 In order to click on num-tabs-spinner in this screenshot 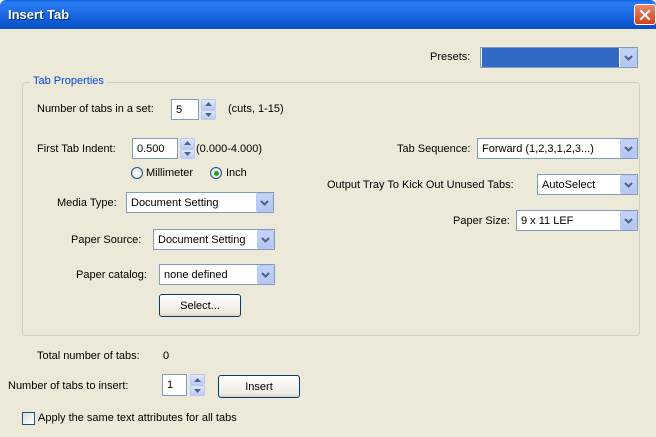, I will do `click(208, 109)`.